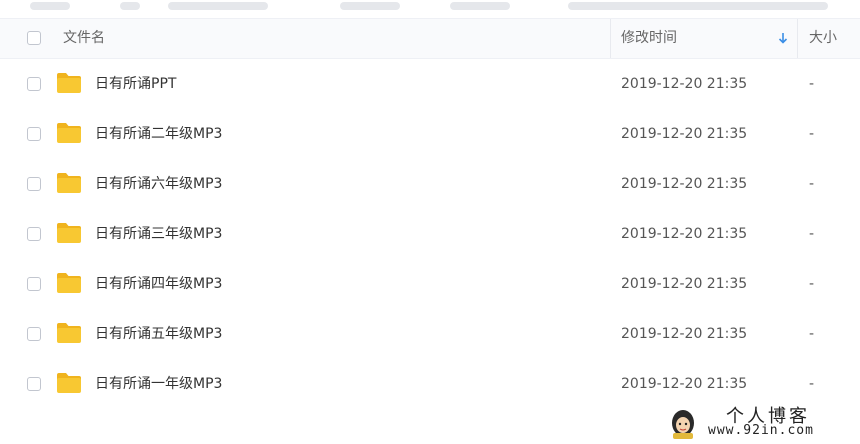  I want to click on sort-down-arrow-icon, so click(783, 38).